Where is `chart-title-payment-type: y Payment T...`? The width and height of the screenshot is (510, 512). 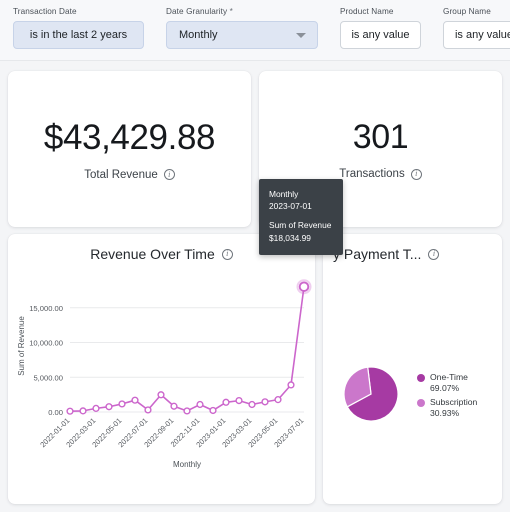 chart-title-payment-type: y Payment T... is located at coordinates (377, 254).